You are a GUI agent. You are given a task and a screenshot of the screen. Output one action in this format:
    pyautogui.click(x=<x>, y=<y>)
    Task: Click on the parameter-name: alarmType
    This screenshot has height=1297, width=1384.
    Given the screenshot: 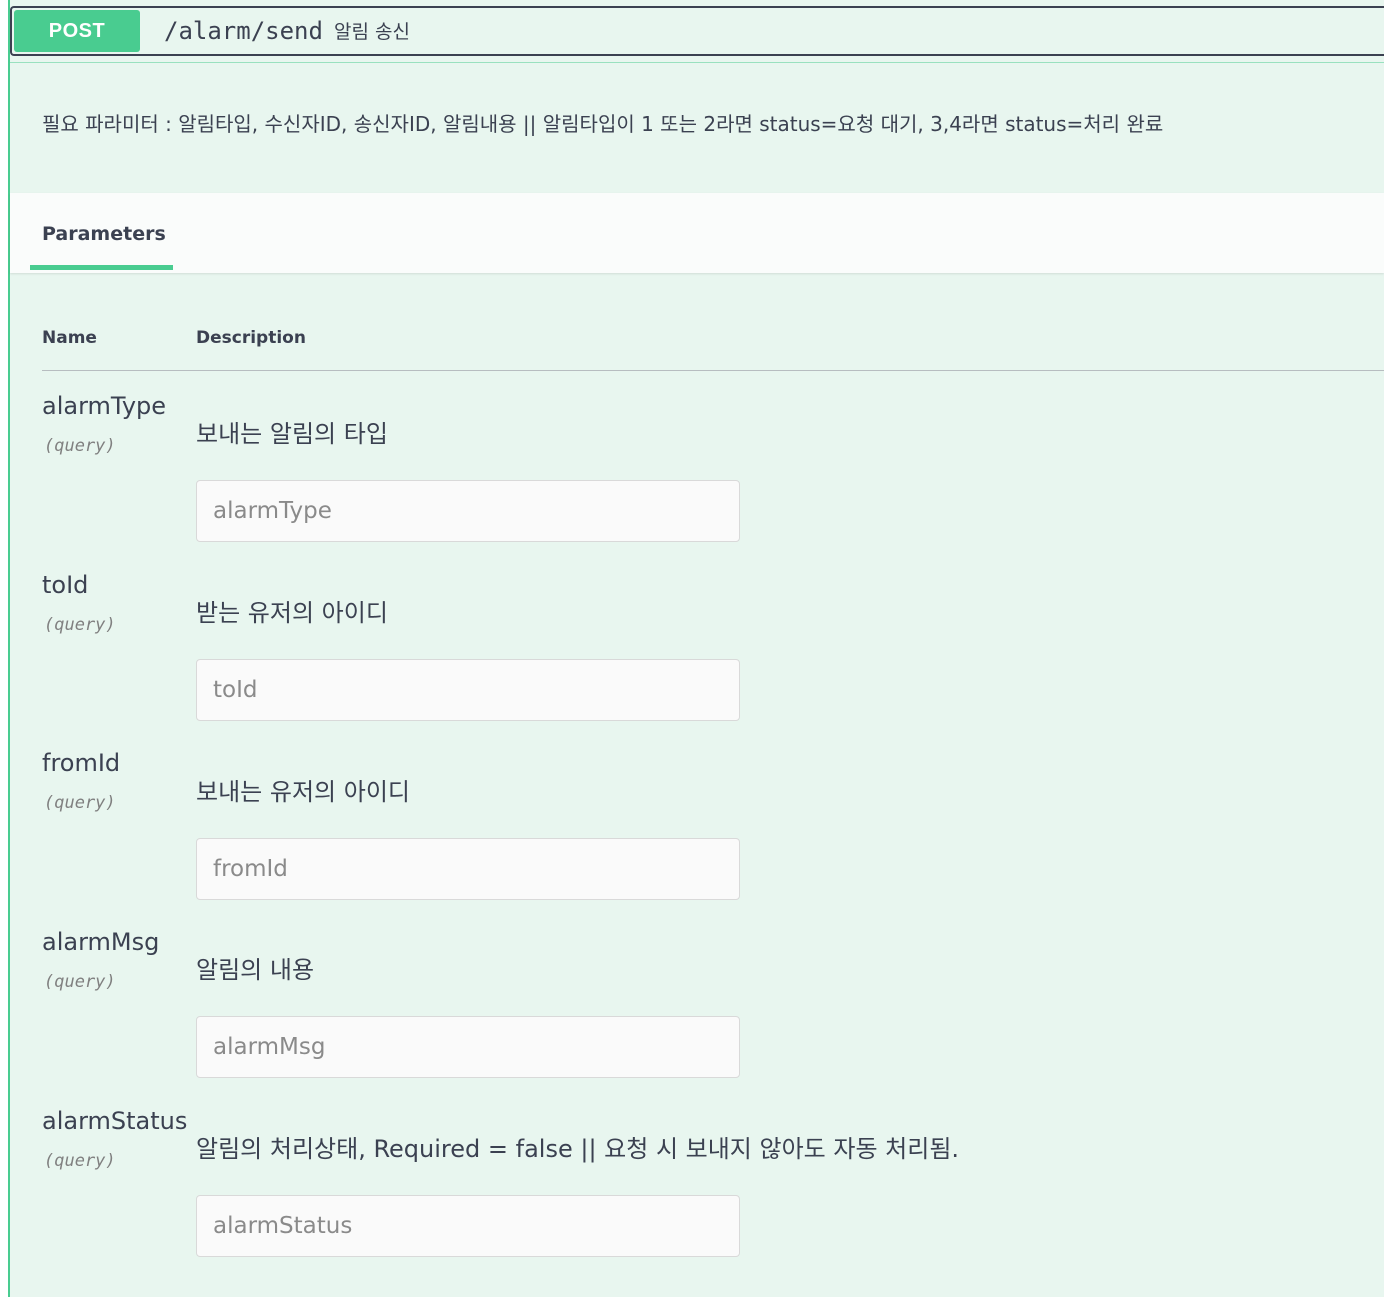 What is the action you would take?
    pyautogui.click(x=104, y=406)
    